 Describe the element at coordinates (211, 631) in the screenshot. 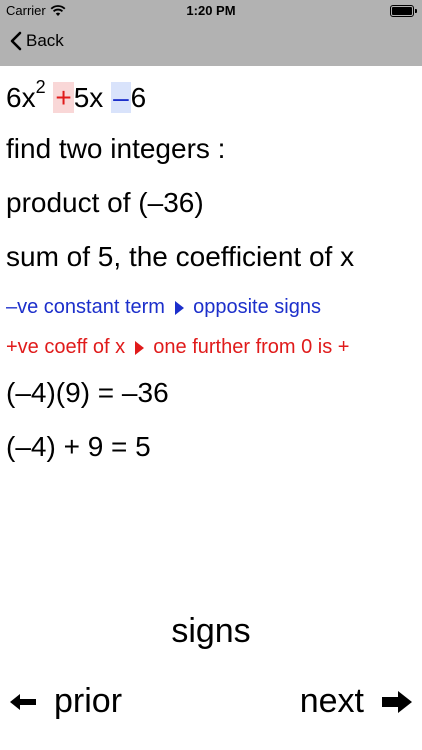

I see `section-title: signs` at that location.